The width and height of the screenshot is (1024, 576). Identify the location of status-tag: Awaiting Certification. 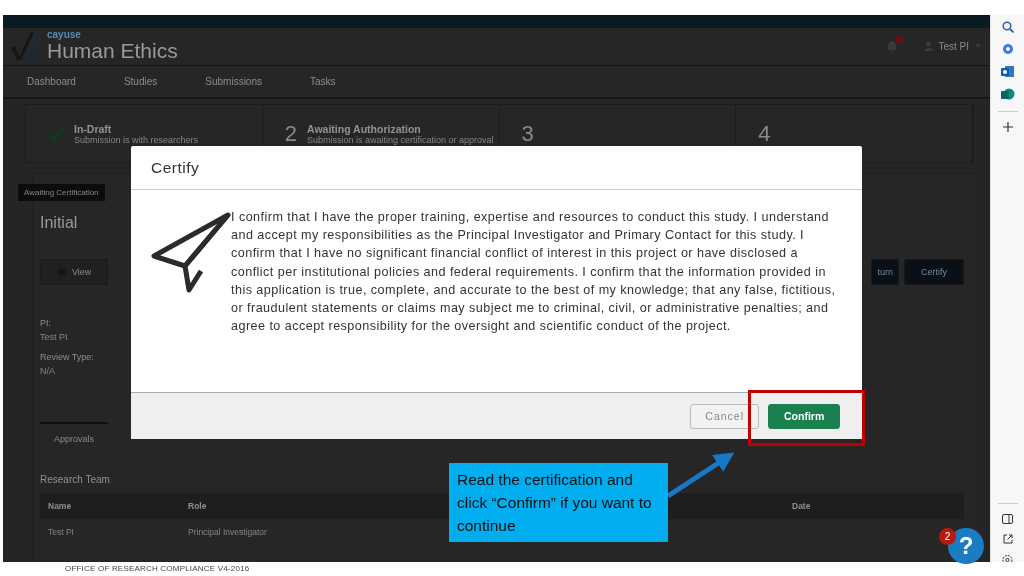
(61, 193).